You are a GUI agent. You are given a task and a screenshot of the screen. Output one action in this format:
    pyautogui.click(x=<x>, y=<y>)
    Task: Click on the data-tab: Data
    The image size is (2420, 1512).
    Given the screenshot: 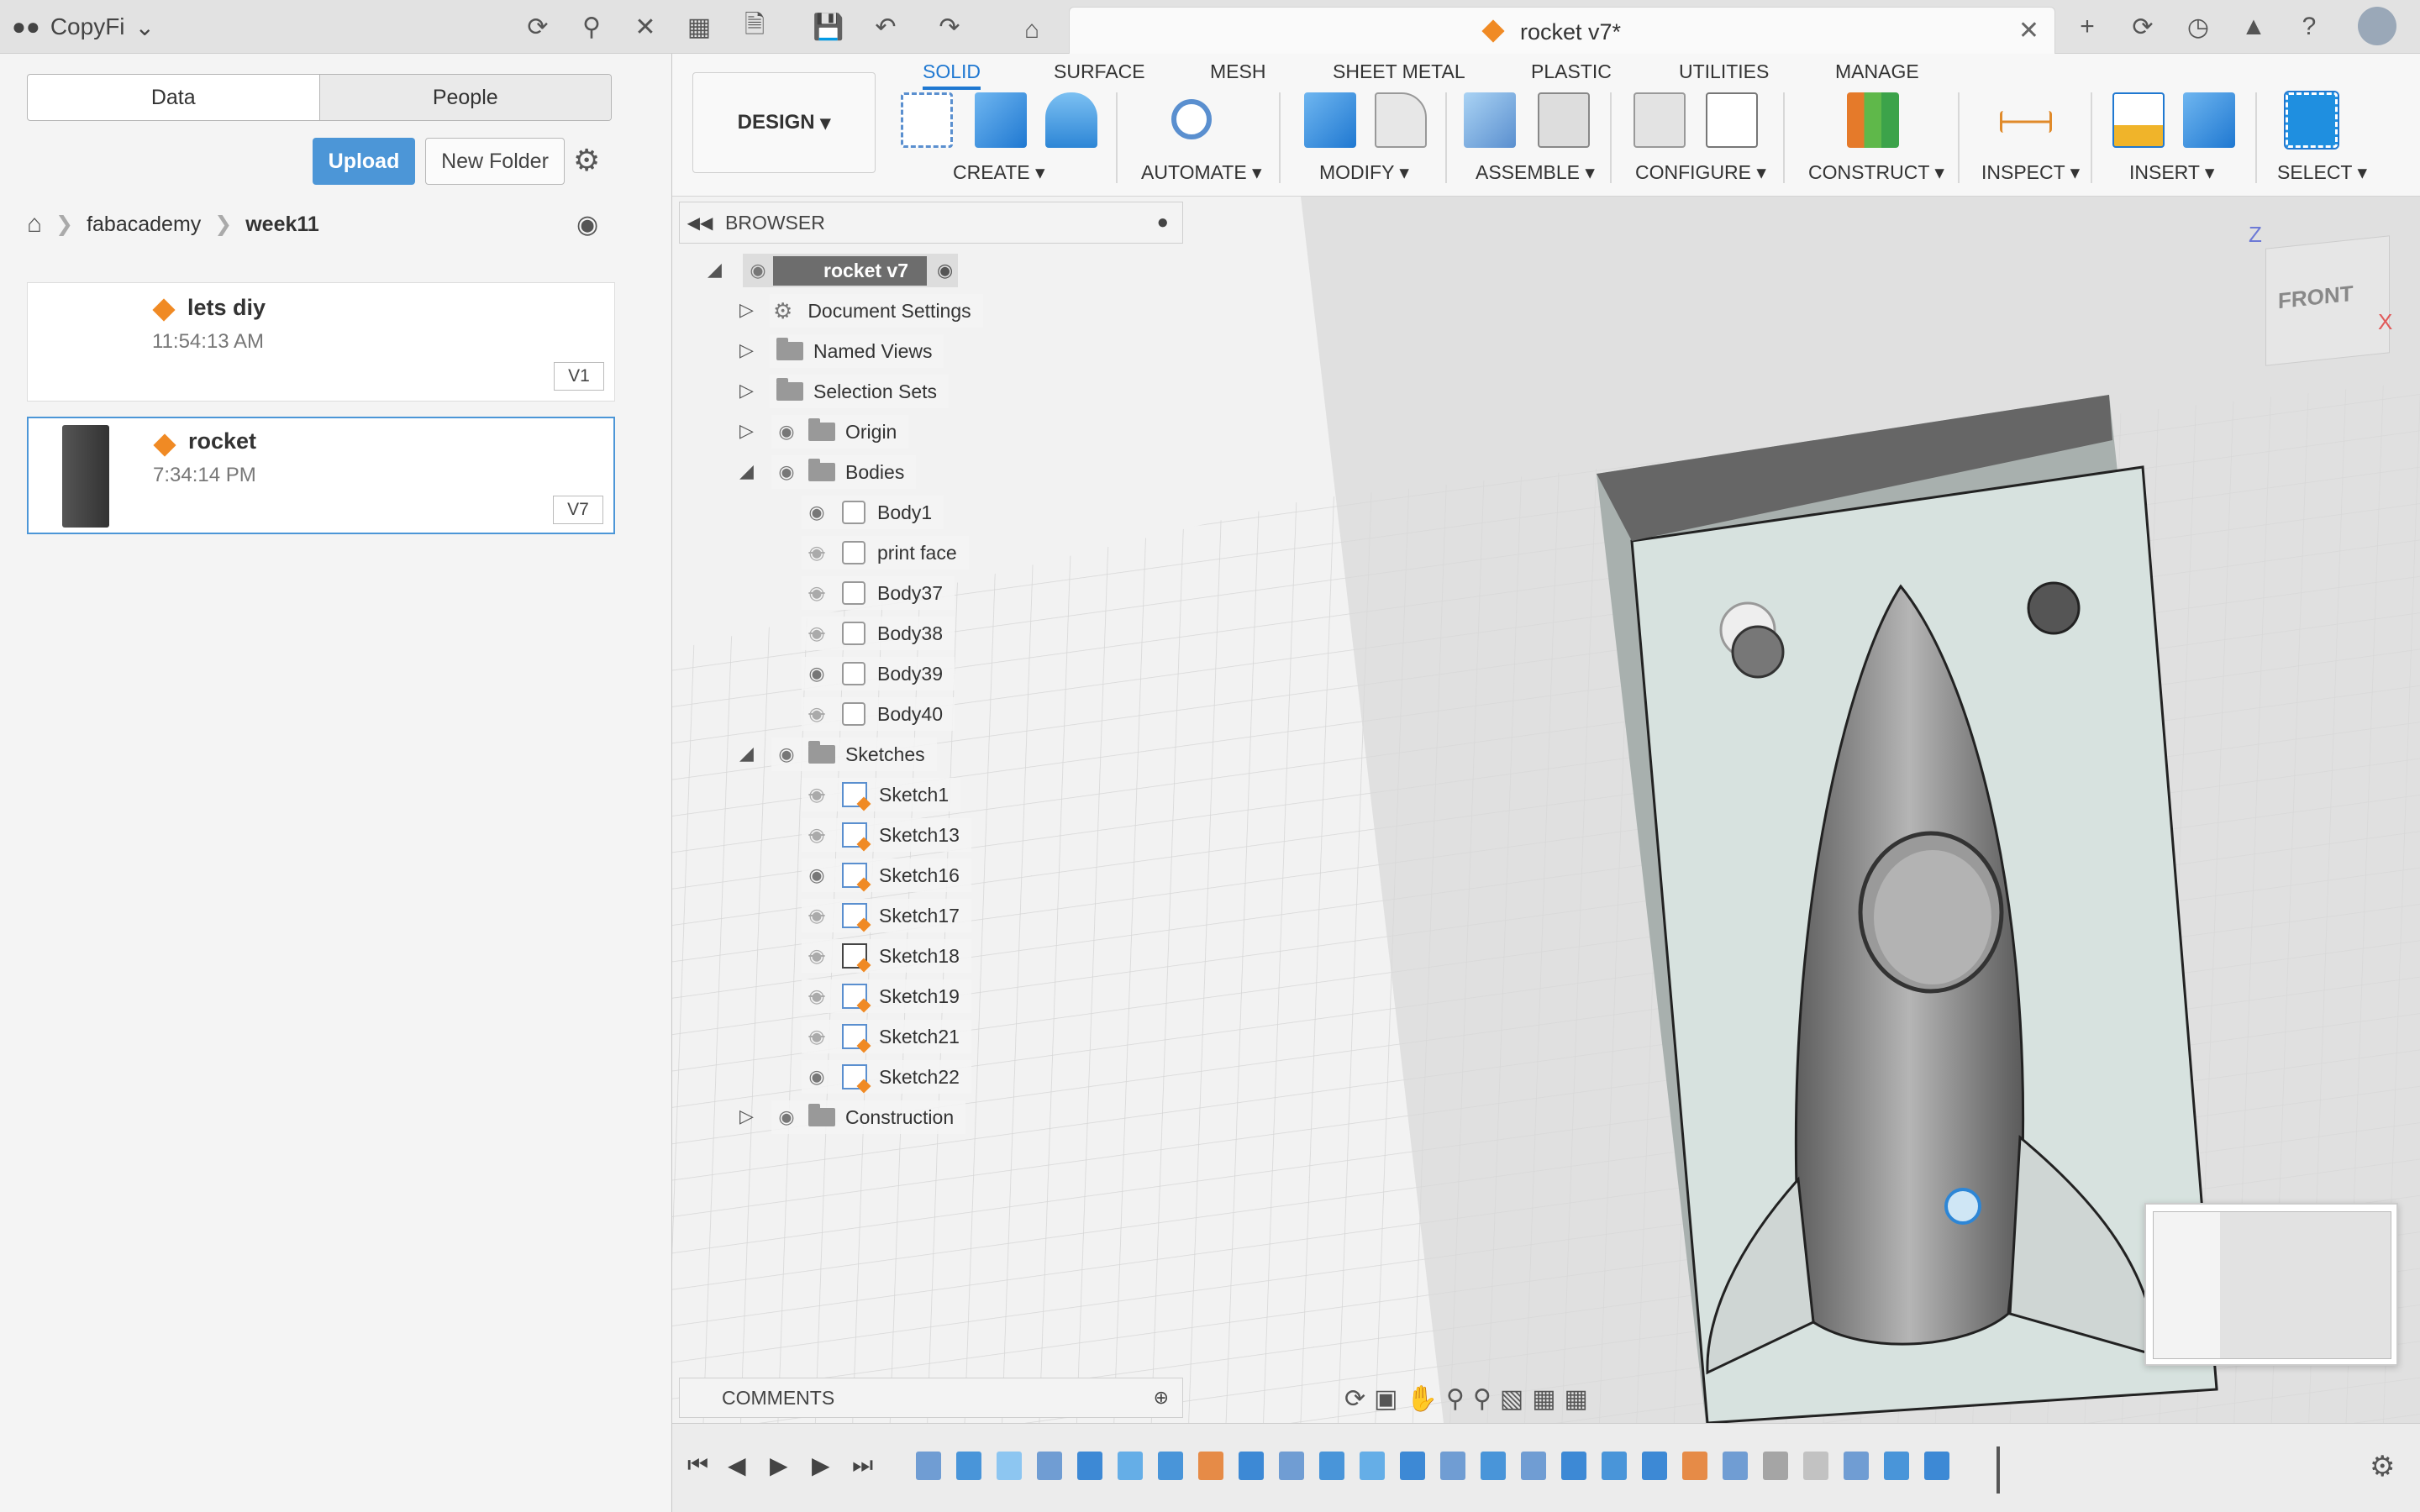 What is the action you would take?
    pyautogui.click(x=173, y=97)
    